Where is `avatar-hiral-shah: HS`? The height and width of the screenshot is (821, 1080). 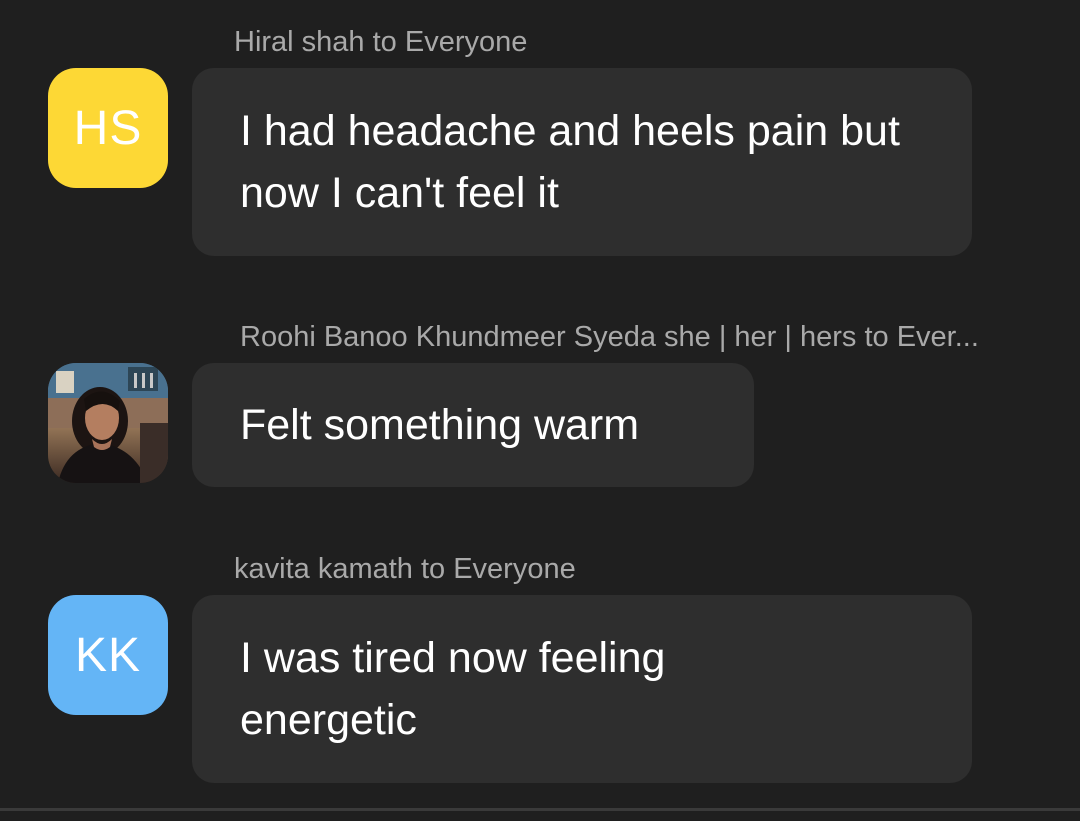 avatar-hiral-shah: HS is located at coordinates (108, 128).